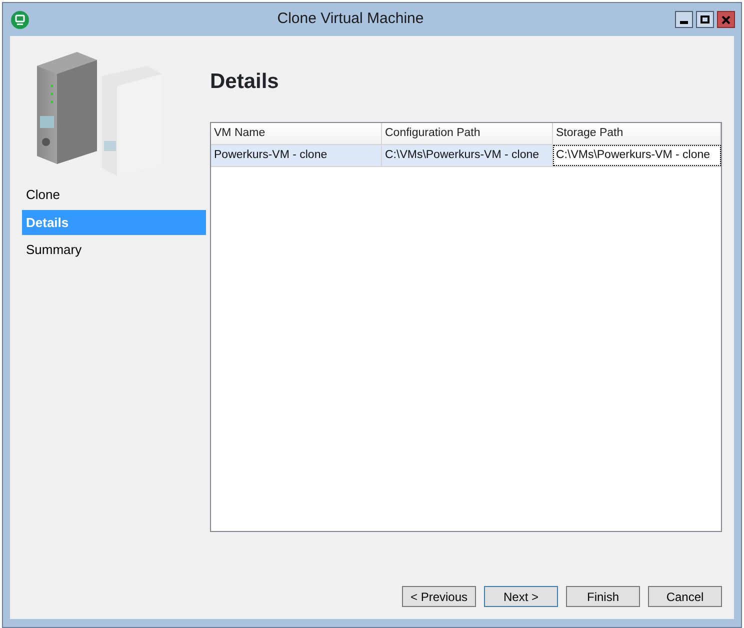  I want to click on table-cell: Powerkurs-VM - clone, so click(296, 155).